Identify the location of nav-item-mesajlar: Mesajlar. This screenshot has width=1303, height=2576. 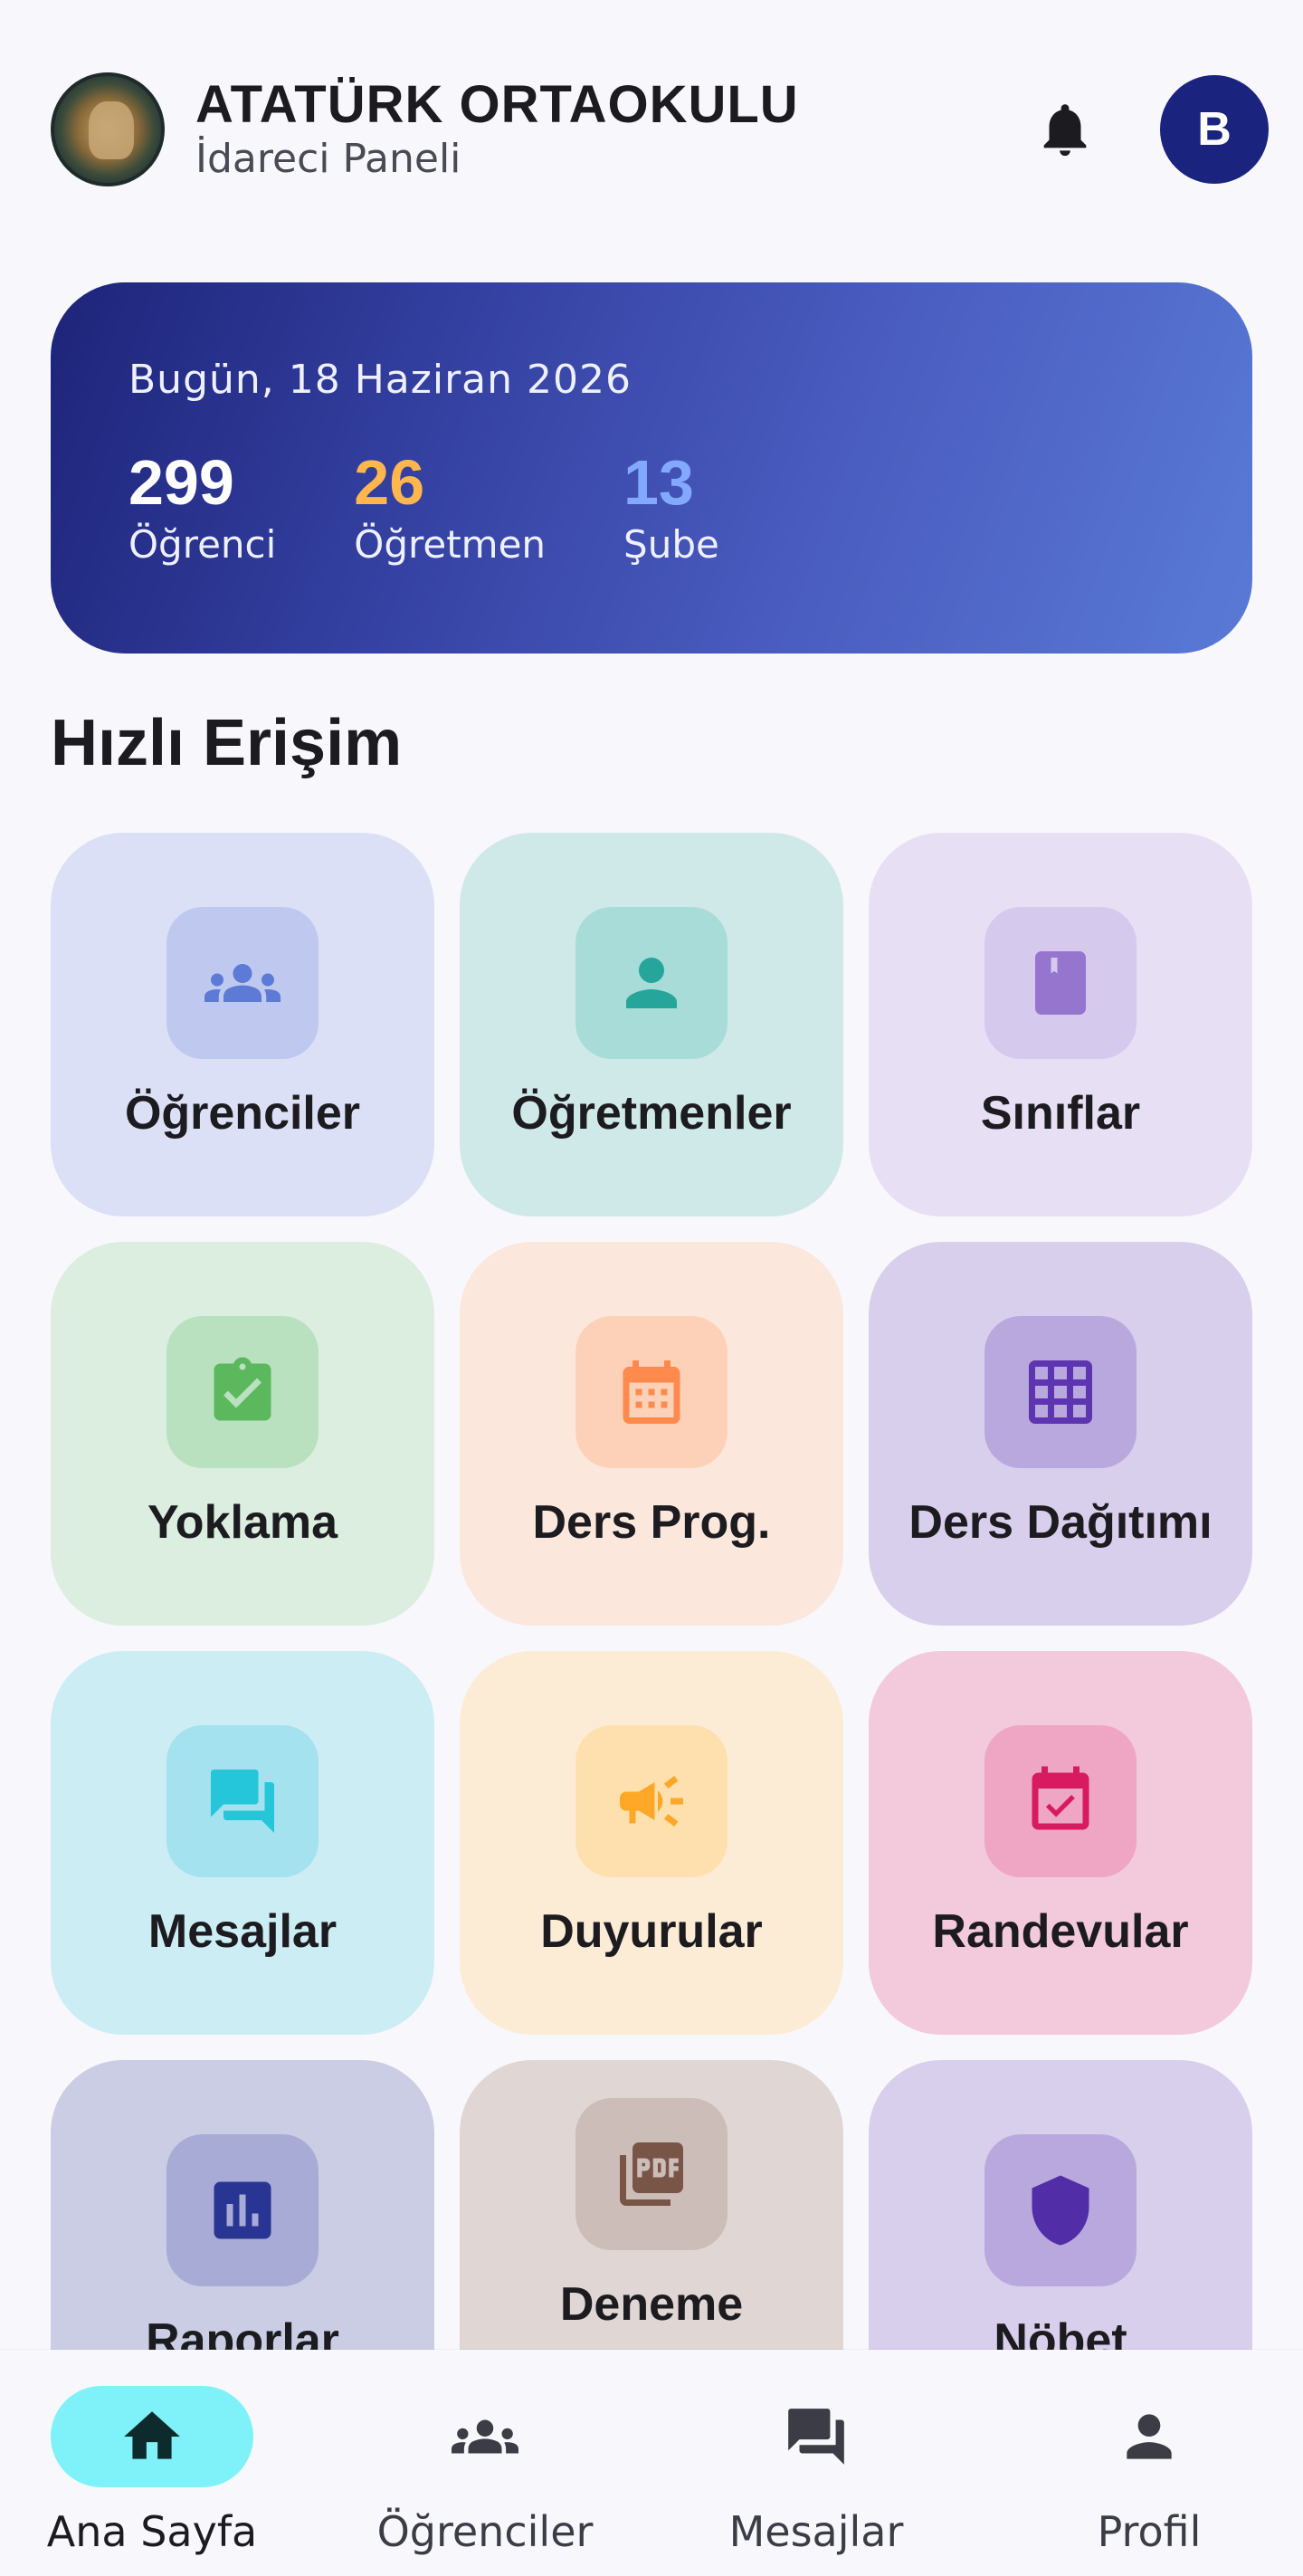
(816, 2472).